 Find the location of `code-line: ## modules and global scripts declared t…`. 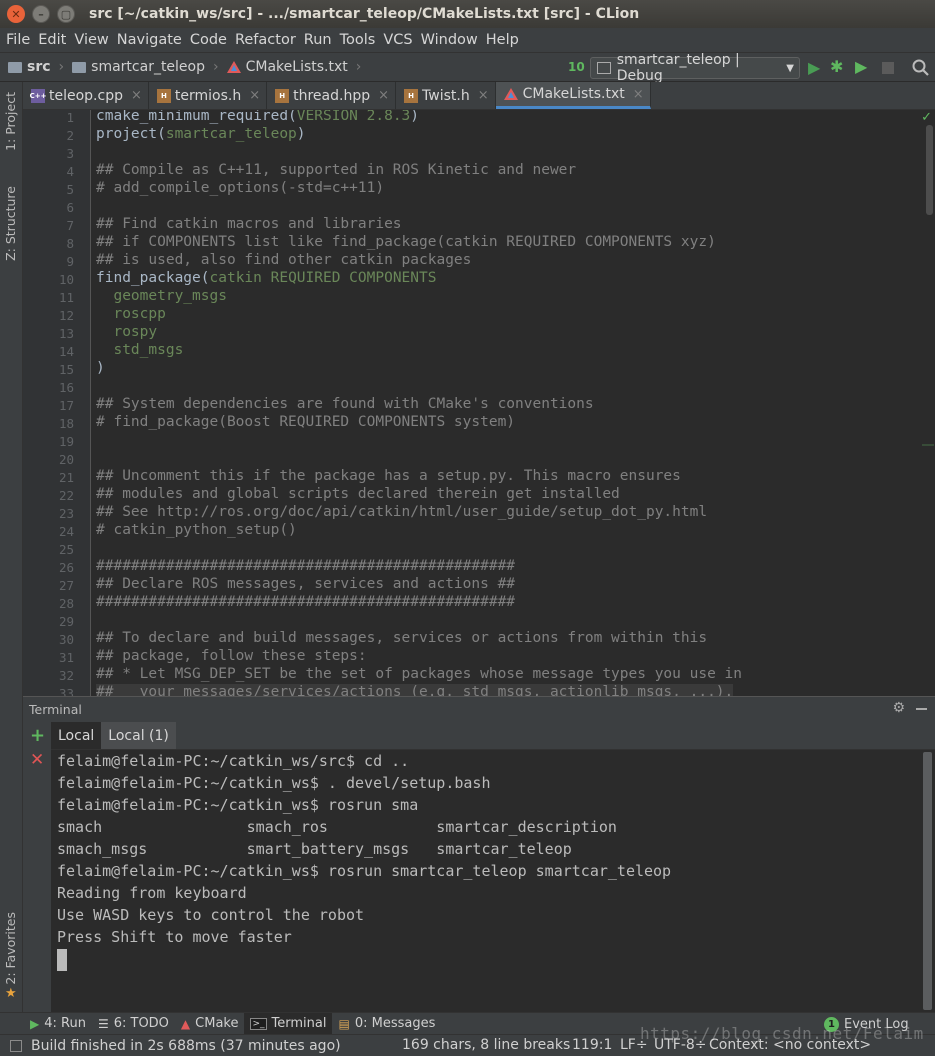

code-line: ## modules and global scripts declared t… is located at coordinates (358, 494).